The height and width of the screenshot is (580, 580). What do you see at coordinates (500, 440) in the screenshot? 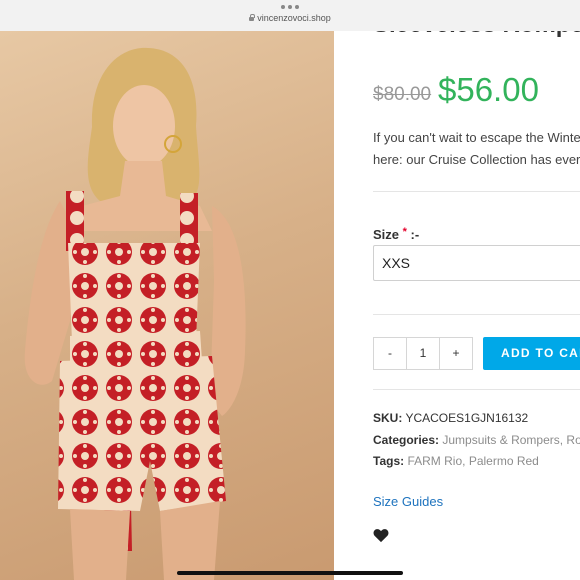
I see `category-link: Jumpsuits & Rompers` at bounding box center [500, 440].